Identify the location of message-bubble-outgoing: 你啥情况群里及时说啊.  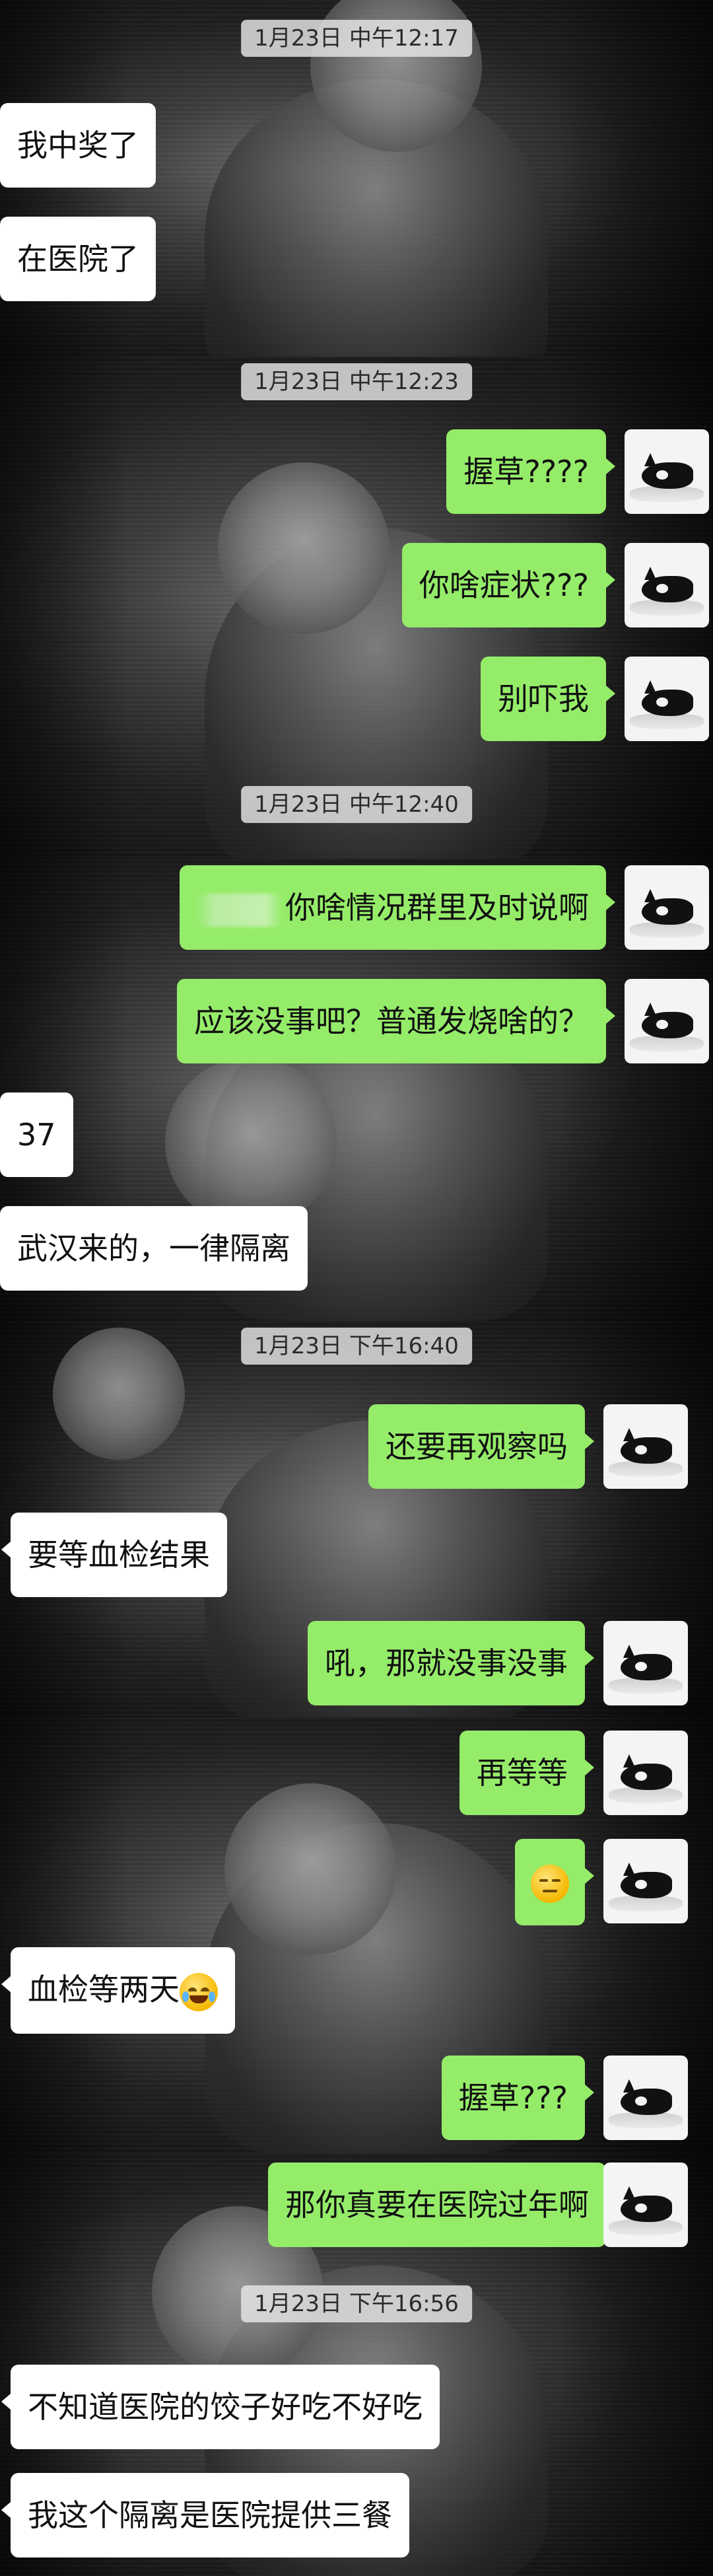
(397, 907).